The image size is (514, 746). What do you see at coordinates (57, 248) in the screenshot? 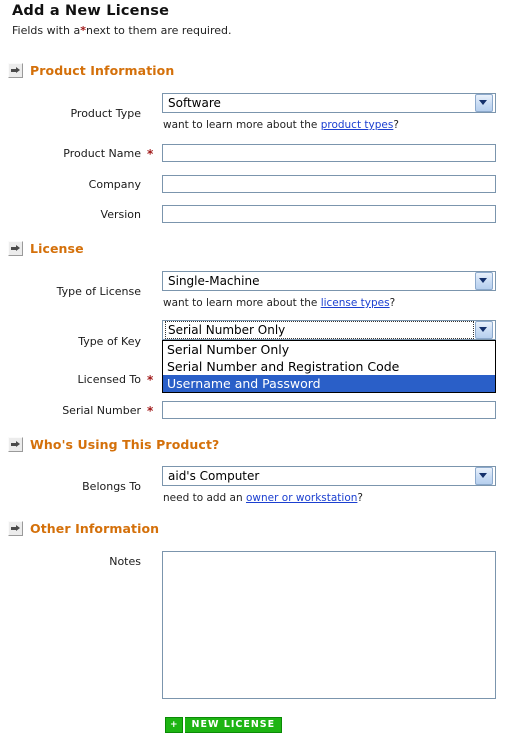
I see `section-title-license: License` at bounding box center [57, 248].